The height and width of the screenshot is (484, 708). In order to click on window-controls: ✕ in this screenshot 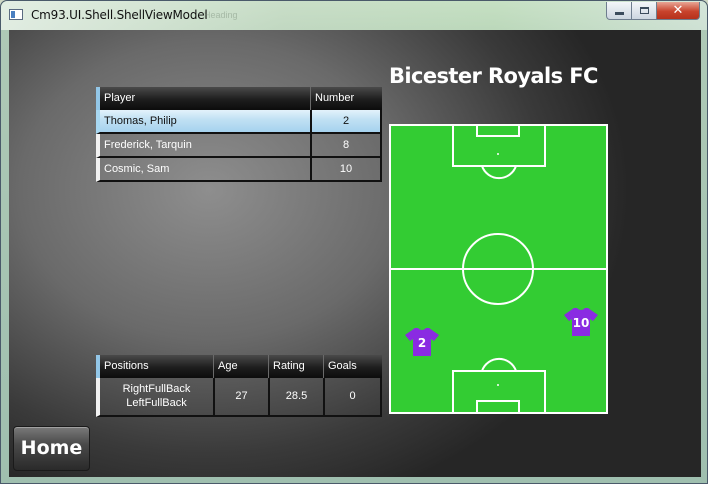, I will do `click(653, 11)`.